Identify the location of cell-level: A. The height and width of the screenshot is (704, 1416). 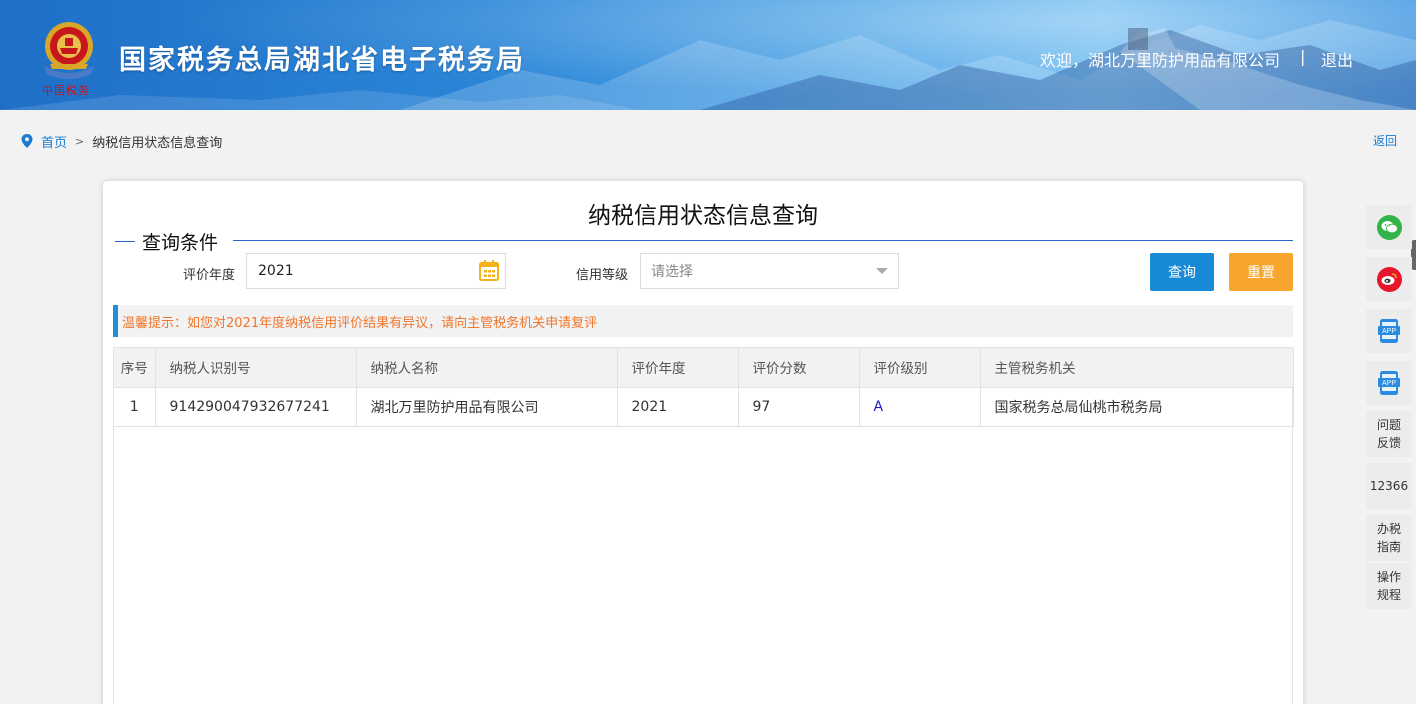
(920, 407).